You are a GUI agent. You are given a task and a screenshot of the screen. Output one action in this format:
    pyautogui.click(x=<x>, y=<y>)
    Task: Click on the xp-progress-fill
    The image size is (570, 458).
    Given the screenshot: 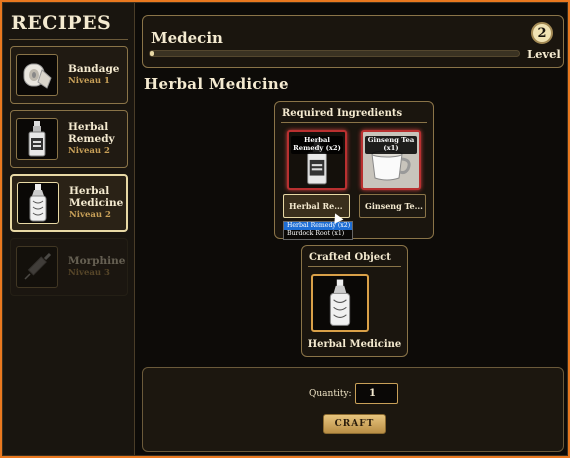 What is the action you would take?
    pyautogui.click(x=152, y=53)
    